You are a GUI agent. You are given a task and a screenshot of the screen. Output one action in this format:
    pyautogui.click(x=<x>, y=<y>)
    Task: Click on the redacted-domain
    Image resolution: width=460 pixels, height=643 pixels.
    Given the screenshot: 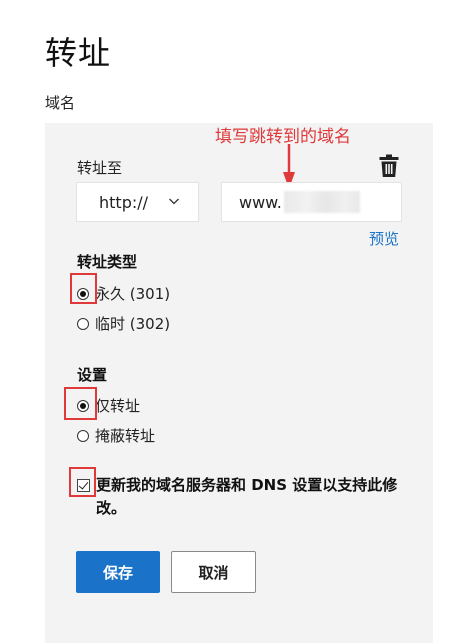 What is the action you would take?
    pyautogui.click(x=321, y=202)
    